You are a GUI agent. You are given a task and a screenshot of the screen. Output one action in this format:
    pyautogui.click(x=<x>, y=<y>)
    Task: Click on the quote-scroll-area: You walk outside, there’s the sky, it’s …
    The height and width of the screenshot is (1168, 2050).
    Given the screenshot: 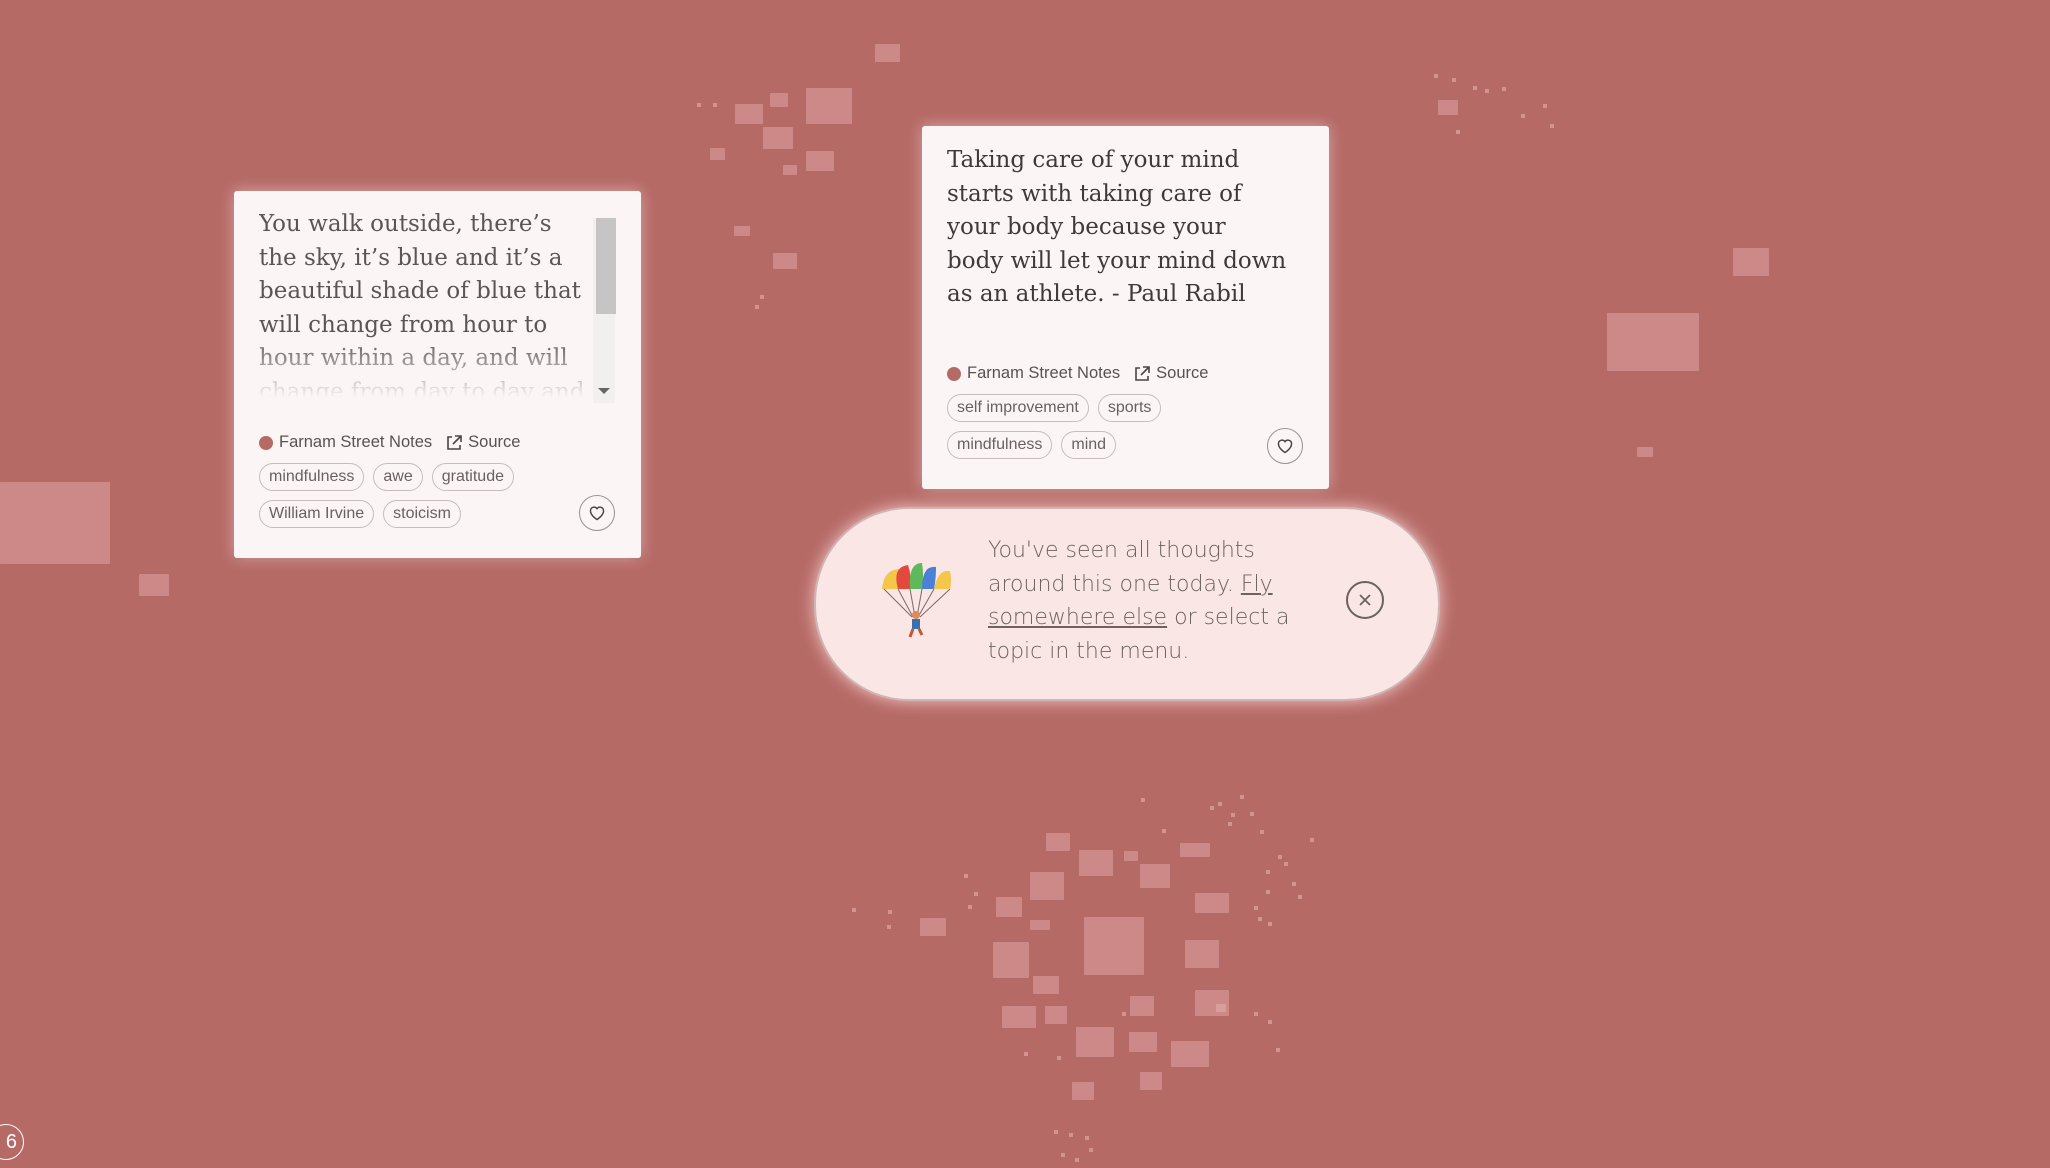 What is the action you would take?
    pyautogui.click(x=426, y=303)
    